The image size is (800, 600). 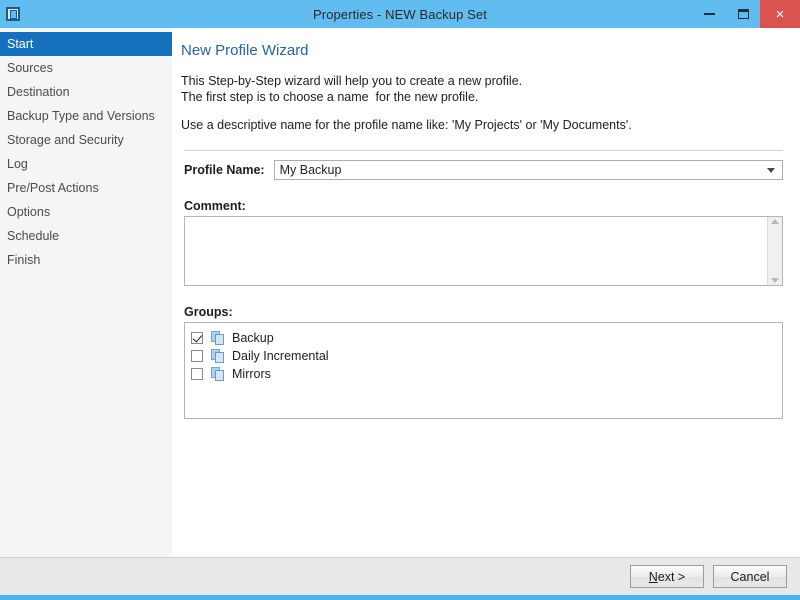 What do you see at coordinates (251, 373) in the screenshot?
I see `group-label: Mirrors` at bounding box center [251, 373].